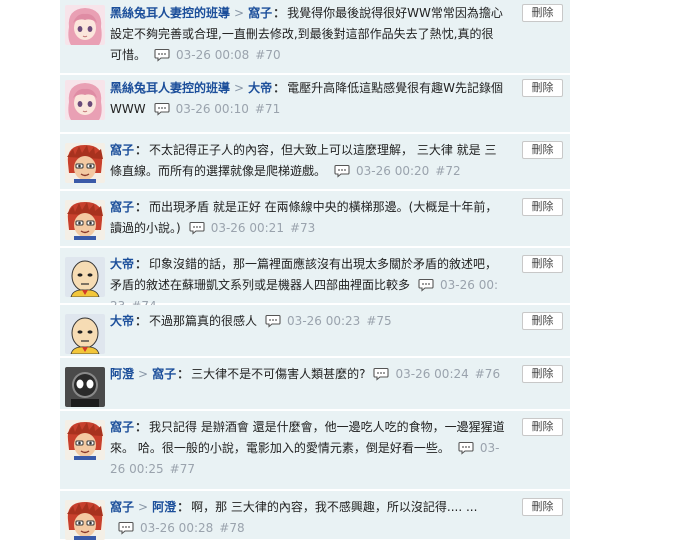 This screenshot has width=688, height=540. Describe the element at coordinates (122, 374) in the screenshot. I see `user-name-link: 阿澄` at that location.